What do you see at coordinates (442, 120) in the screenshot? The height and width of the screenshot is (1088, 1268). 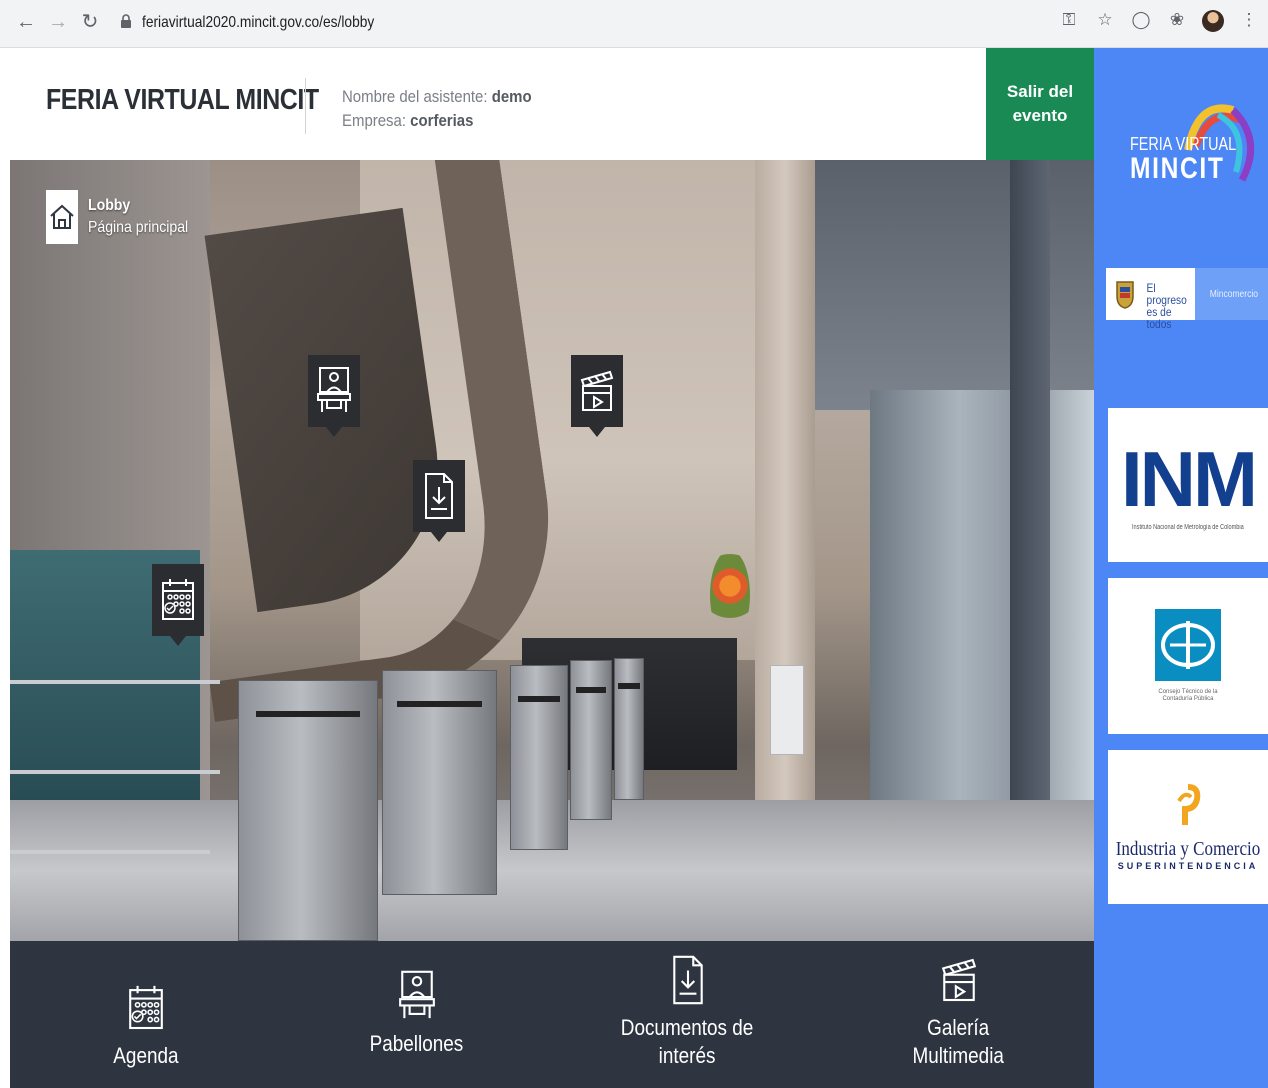 I see `company-name: corferias` at bounding box center [442, 120].